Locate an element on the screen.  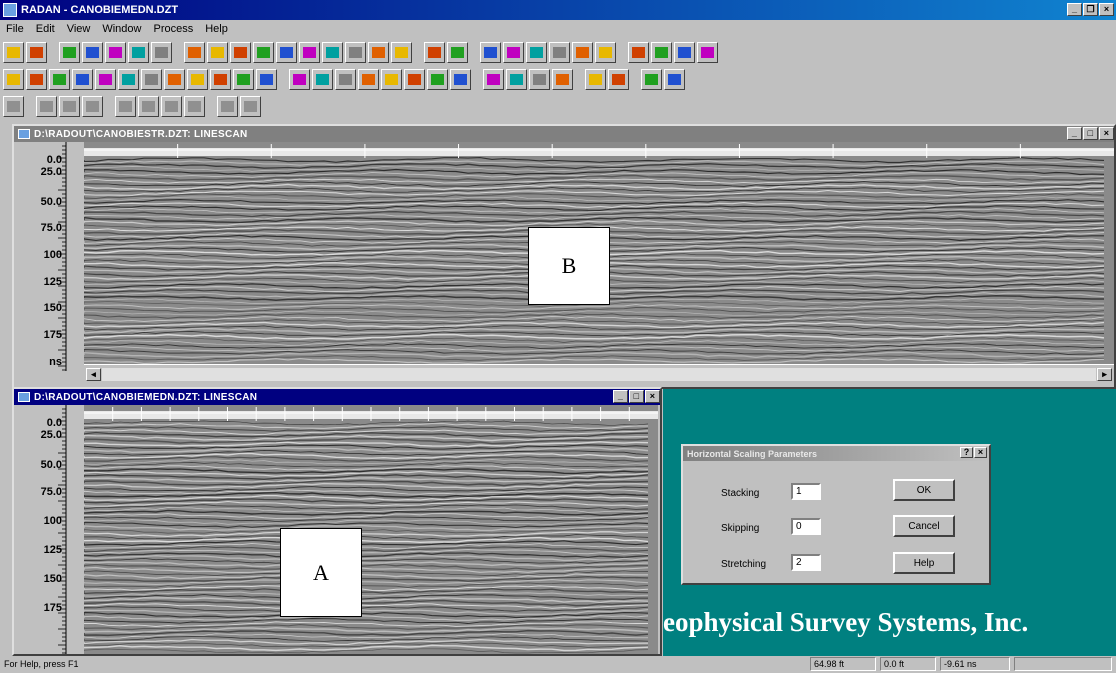
scroll-track is located at coordinates (599, 374).